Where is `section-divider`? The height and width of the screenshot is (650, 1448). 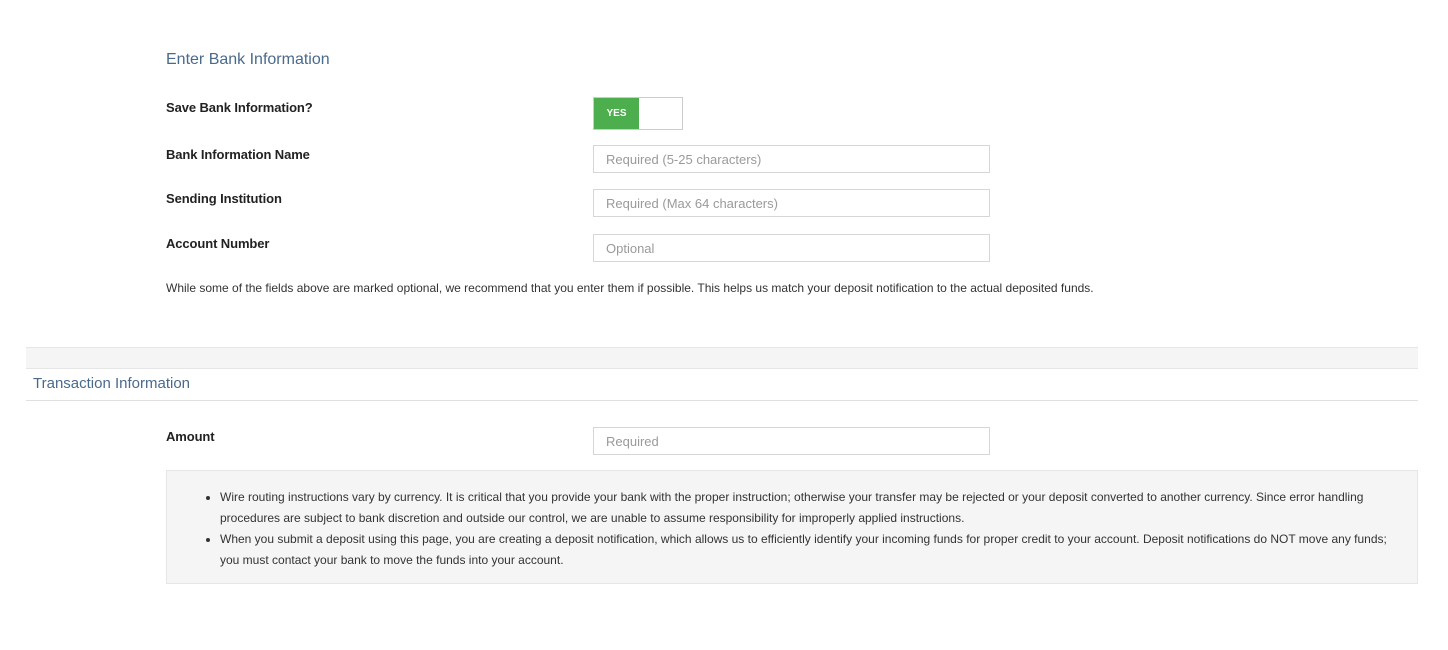 section-divider is located at coordinates (722, 358).